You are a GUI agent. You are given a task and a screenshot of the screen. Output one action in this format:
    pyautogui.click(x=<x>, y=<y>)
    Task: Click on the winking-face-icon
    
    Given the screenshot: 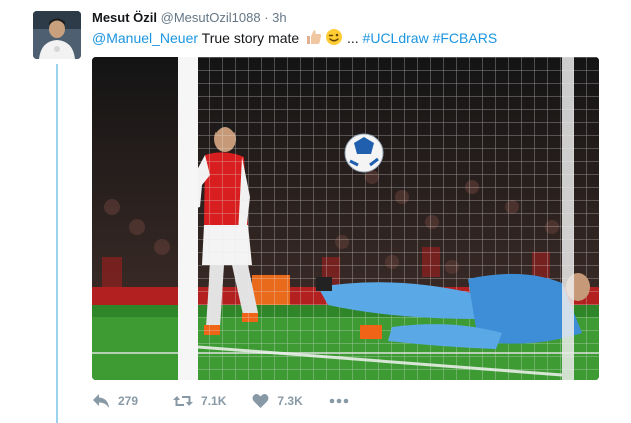 What is the action you would take?
    pyautogui.click(x=334, y=39)
    